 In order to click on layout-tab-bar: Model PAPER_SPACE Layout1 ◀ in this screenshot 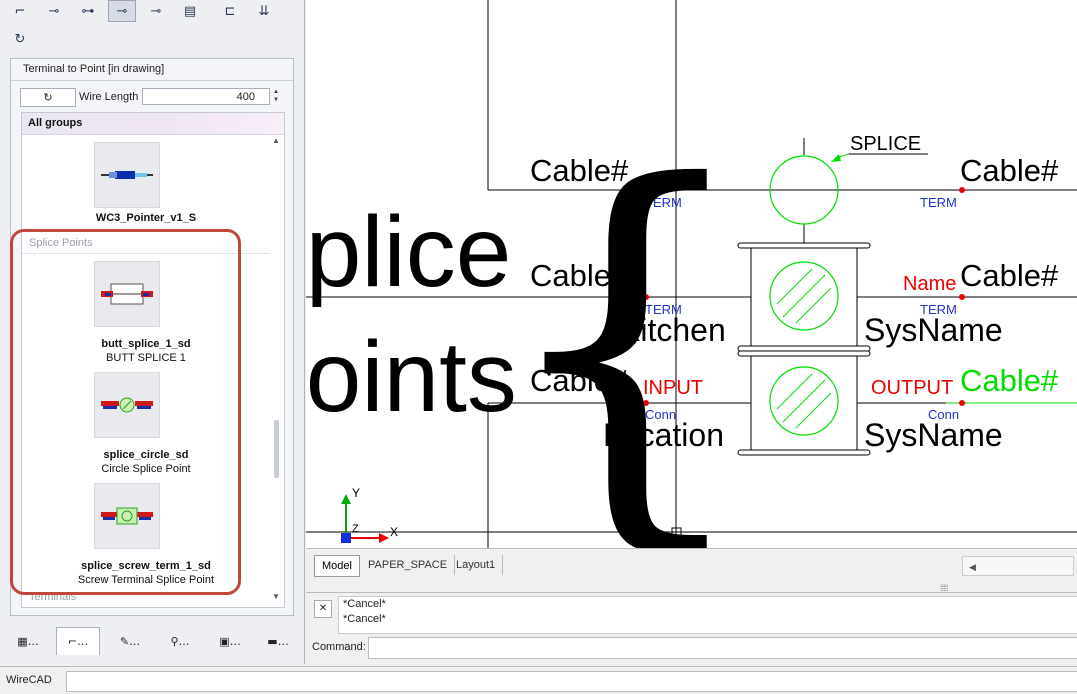, I will do `click(691, 564)`.